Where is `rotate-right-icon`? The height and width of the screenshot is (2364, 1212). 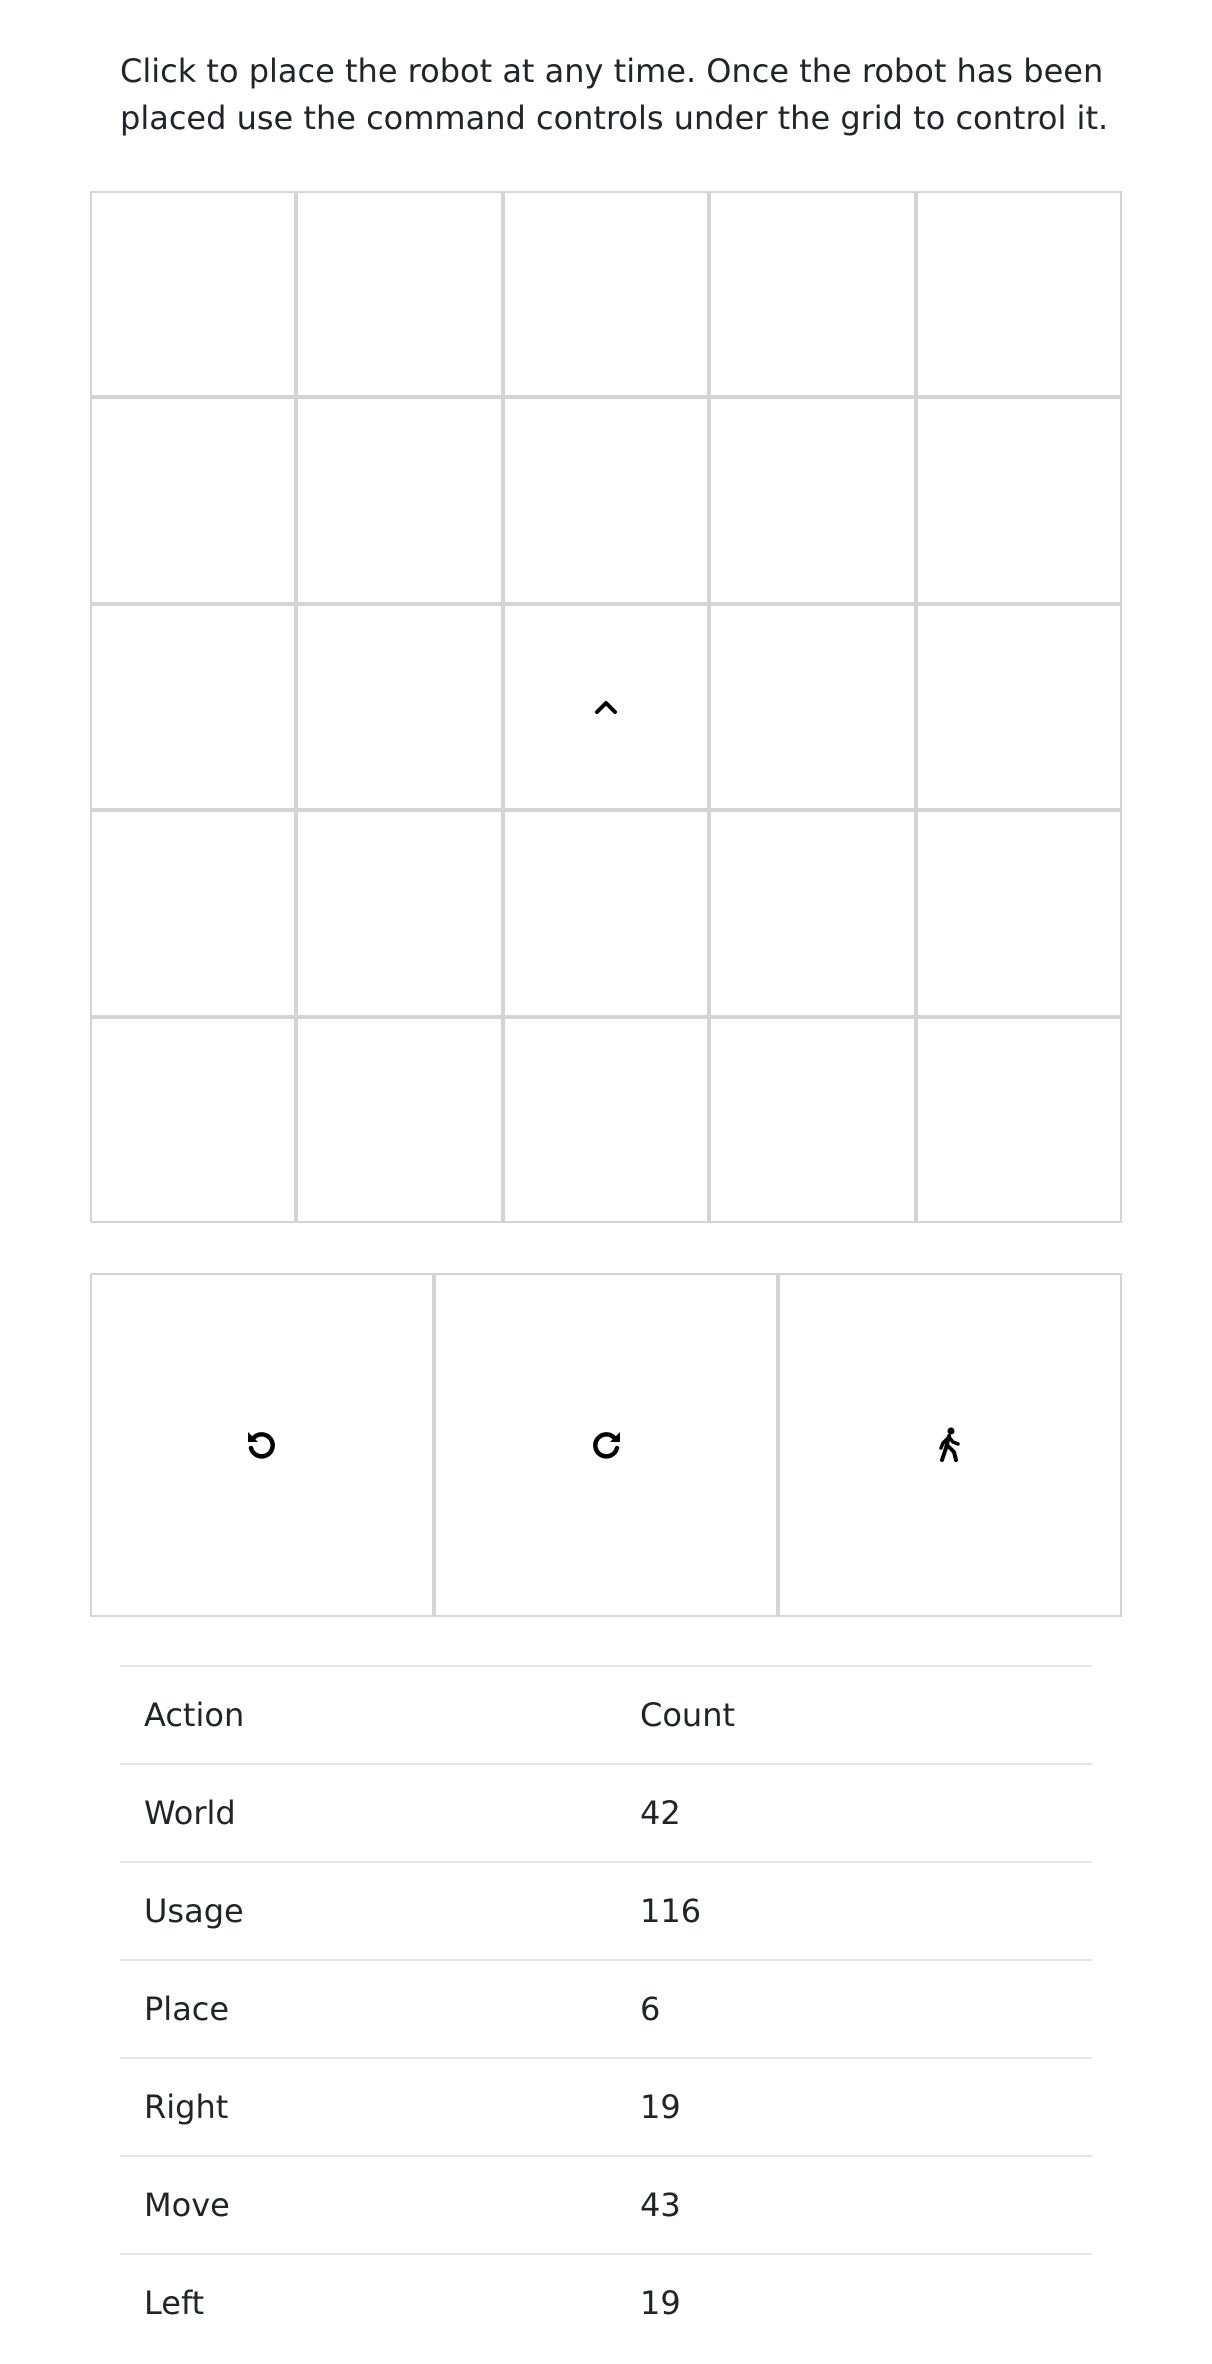
rotate-right-icon is located at coordinates (606, 1445).